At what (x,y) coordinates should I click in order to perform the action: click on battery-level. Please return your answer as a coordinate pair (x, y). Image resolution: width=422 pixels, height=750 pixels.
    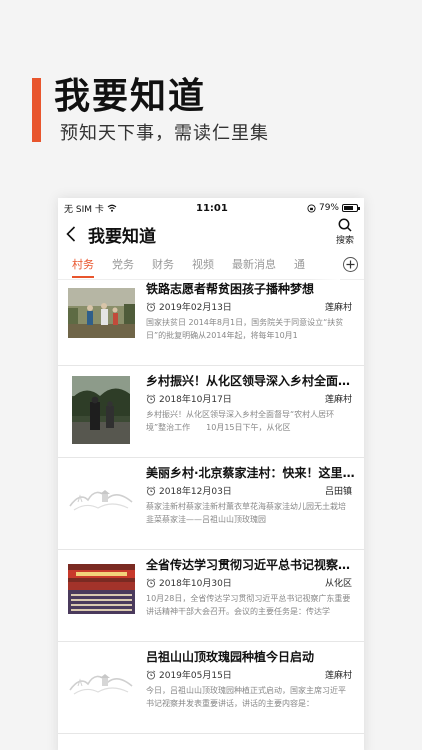
    Looking at the image, I should click on (349, 208).